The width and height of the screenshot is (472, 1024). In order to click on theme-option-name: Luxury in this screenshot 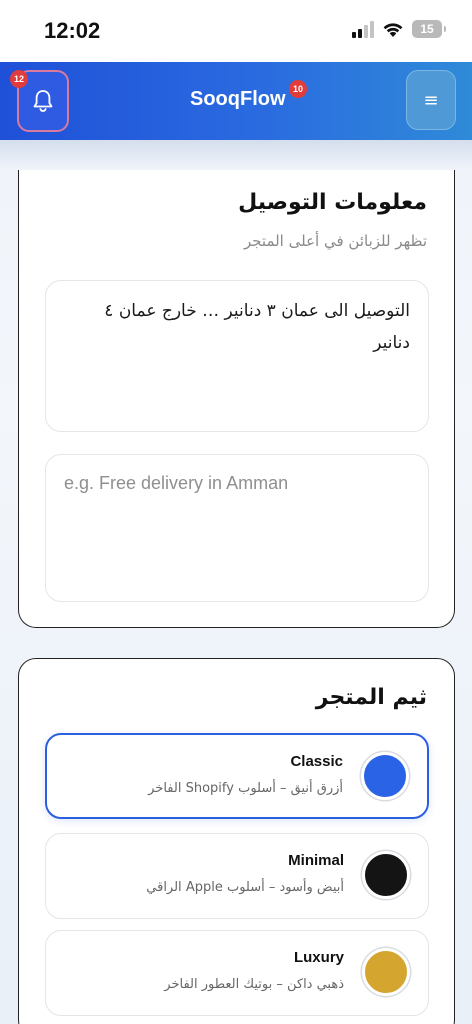, I will do `click(318, 957)`.